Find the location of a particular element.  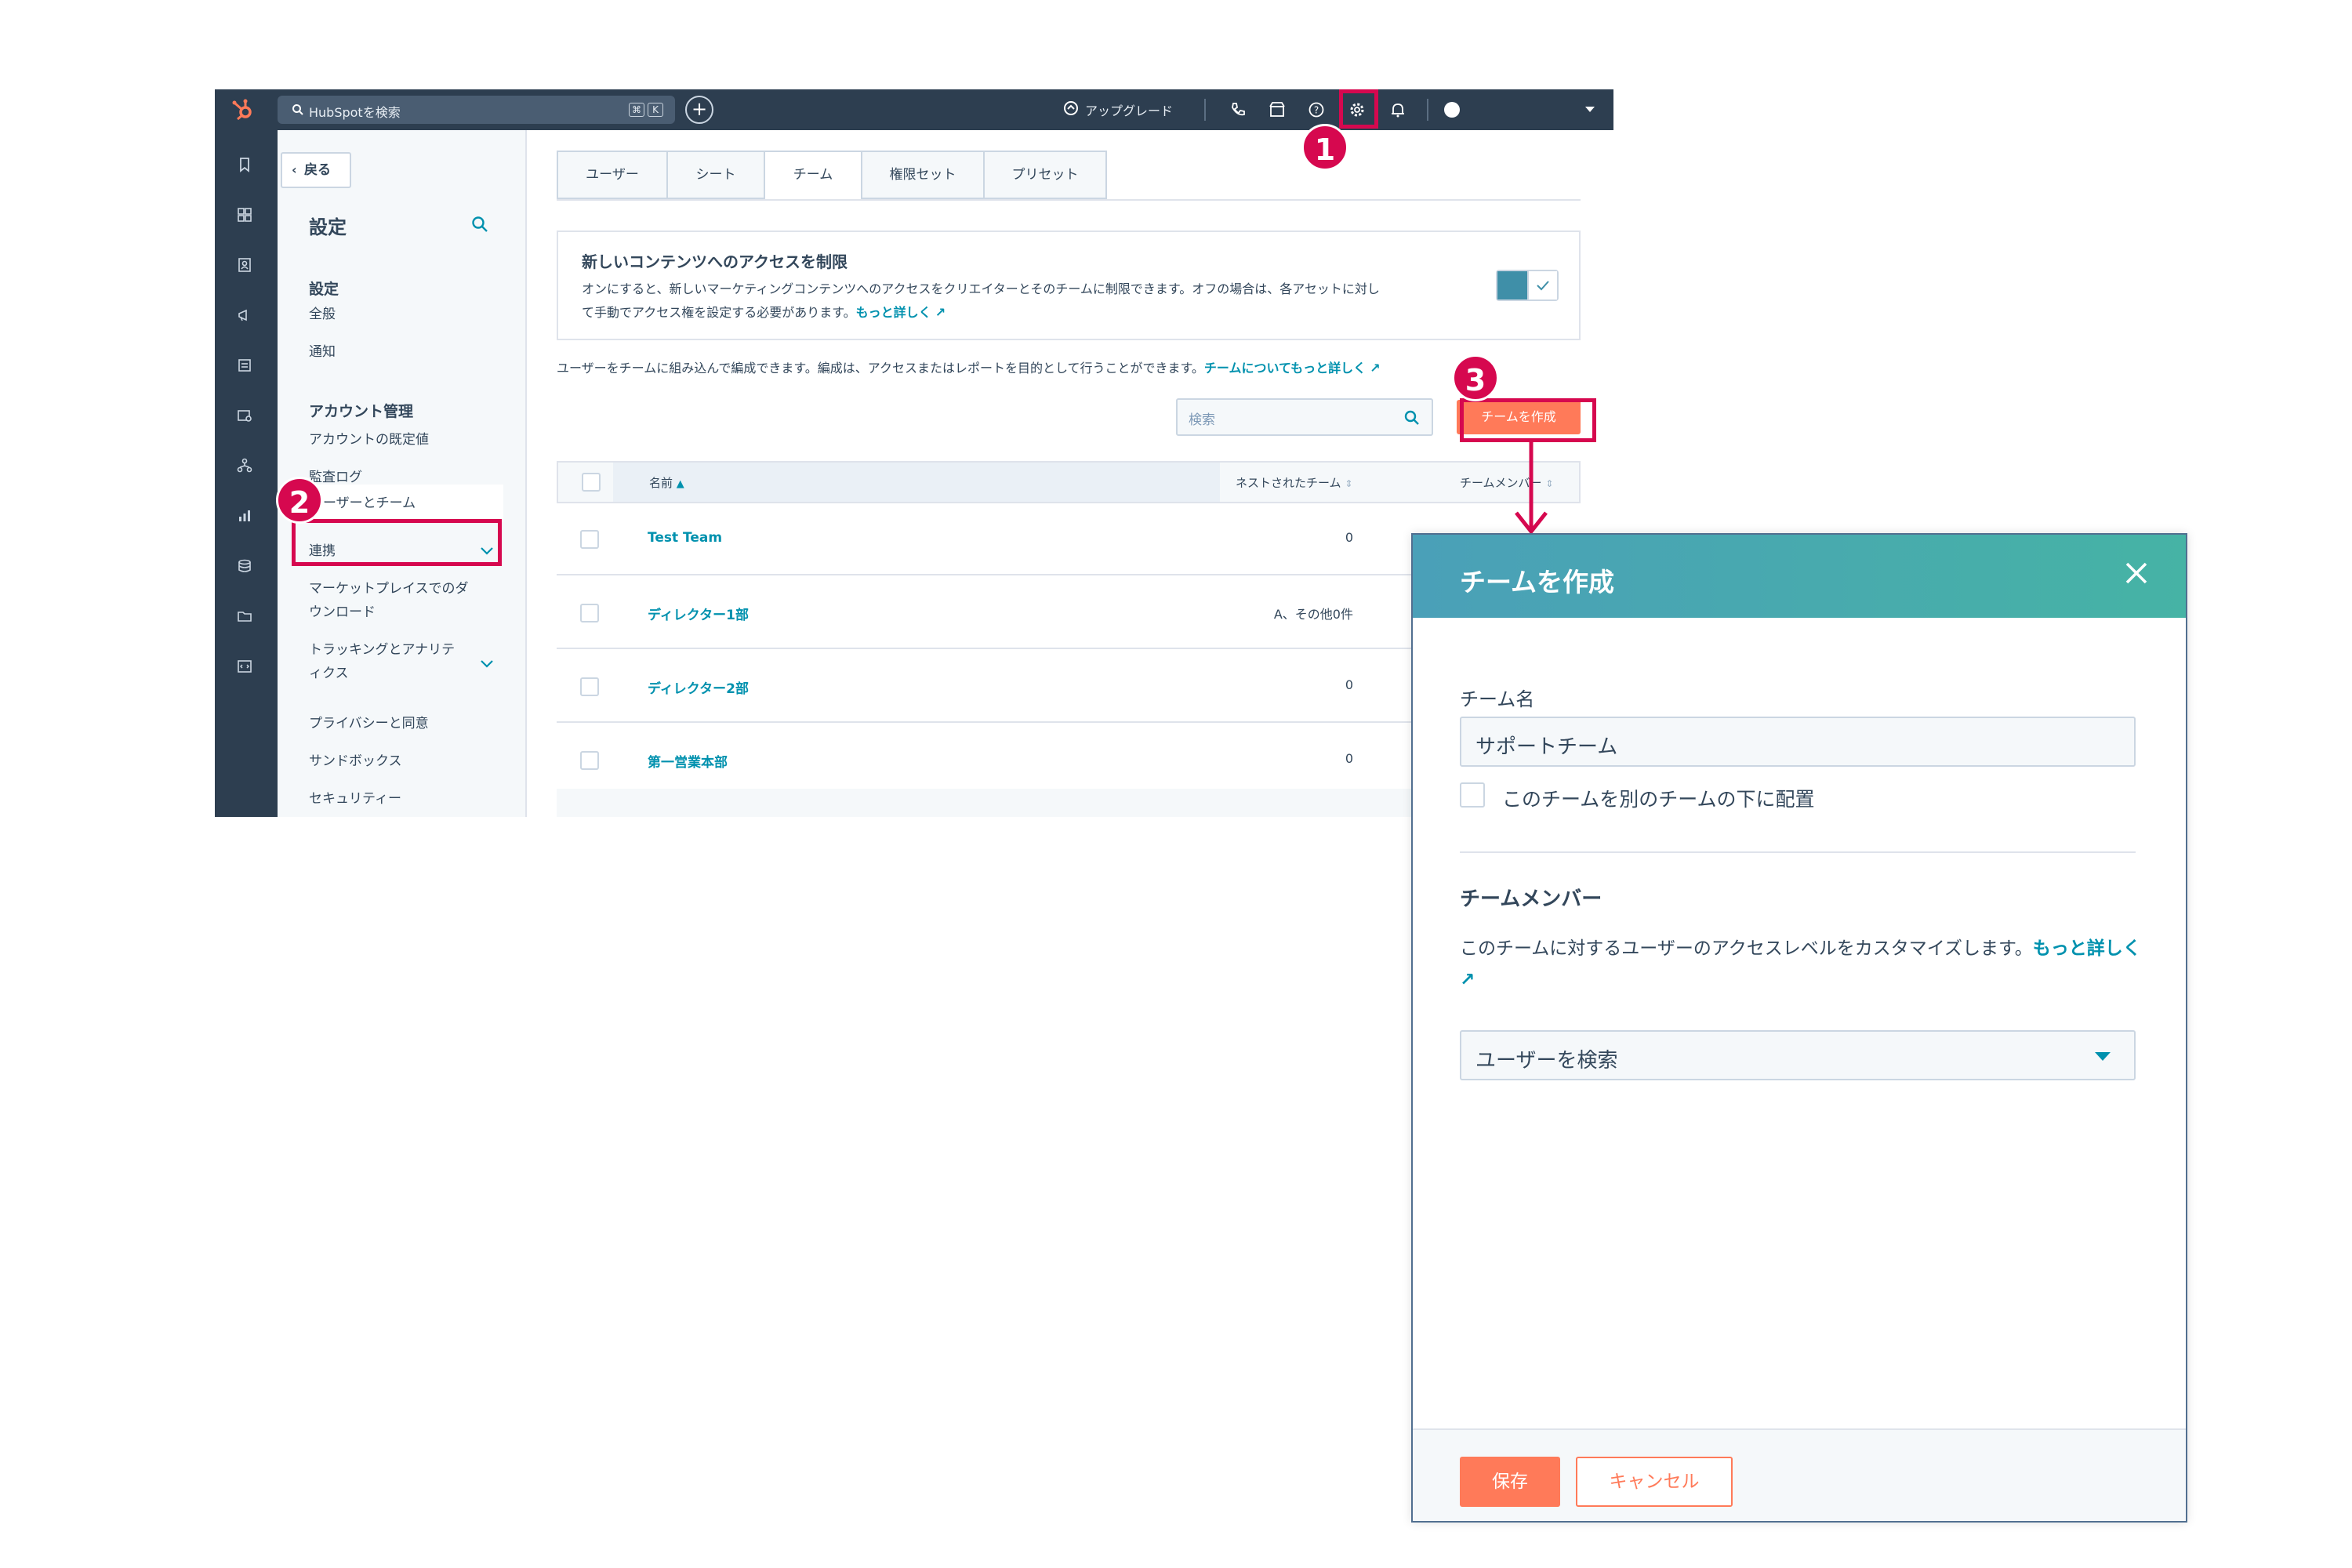

sort-icon: ⇕ is located at coordinates (1349, 483).